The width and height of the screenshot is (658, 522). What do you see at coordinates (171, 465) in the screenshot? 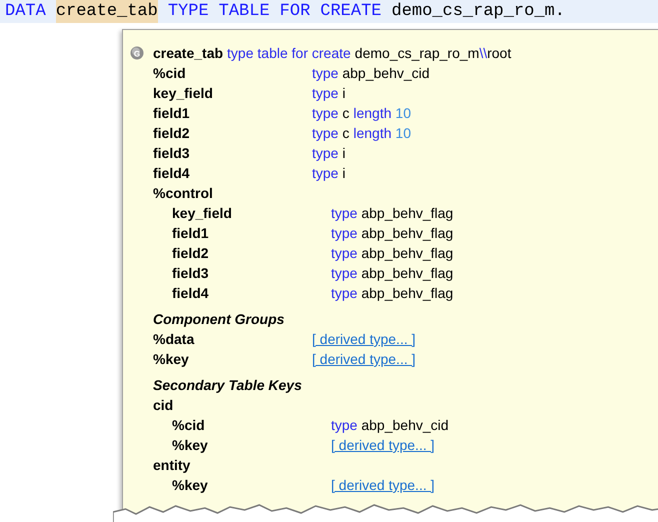
I see `component-name: entity` at bounding box center [171, 465].